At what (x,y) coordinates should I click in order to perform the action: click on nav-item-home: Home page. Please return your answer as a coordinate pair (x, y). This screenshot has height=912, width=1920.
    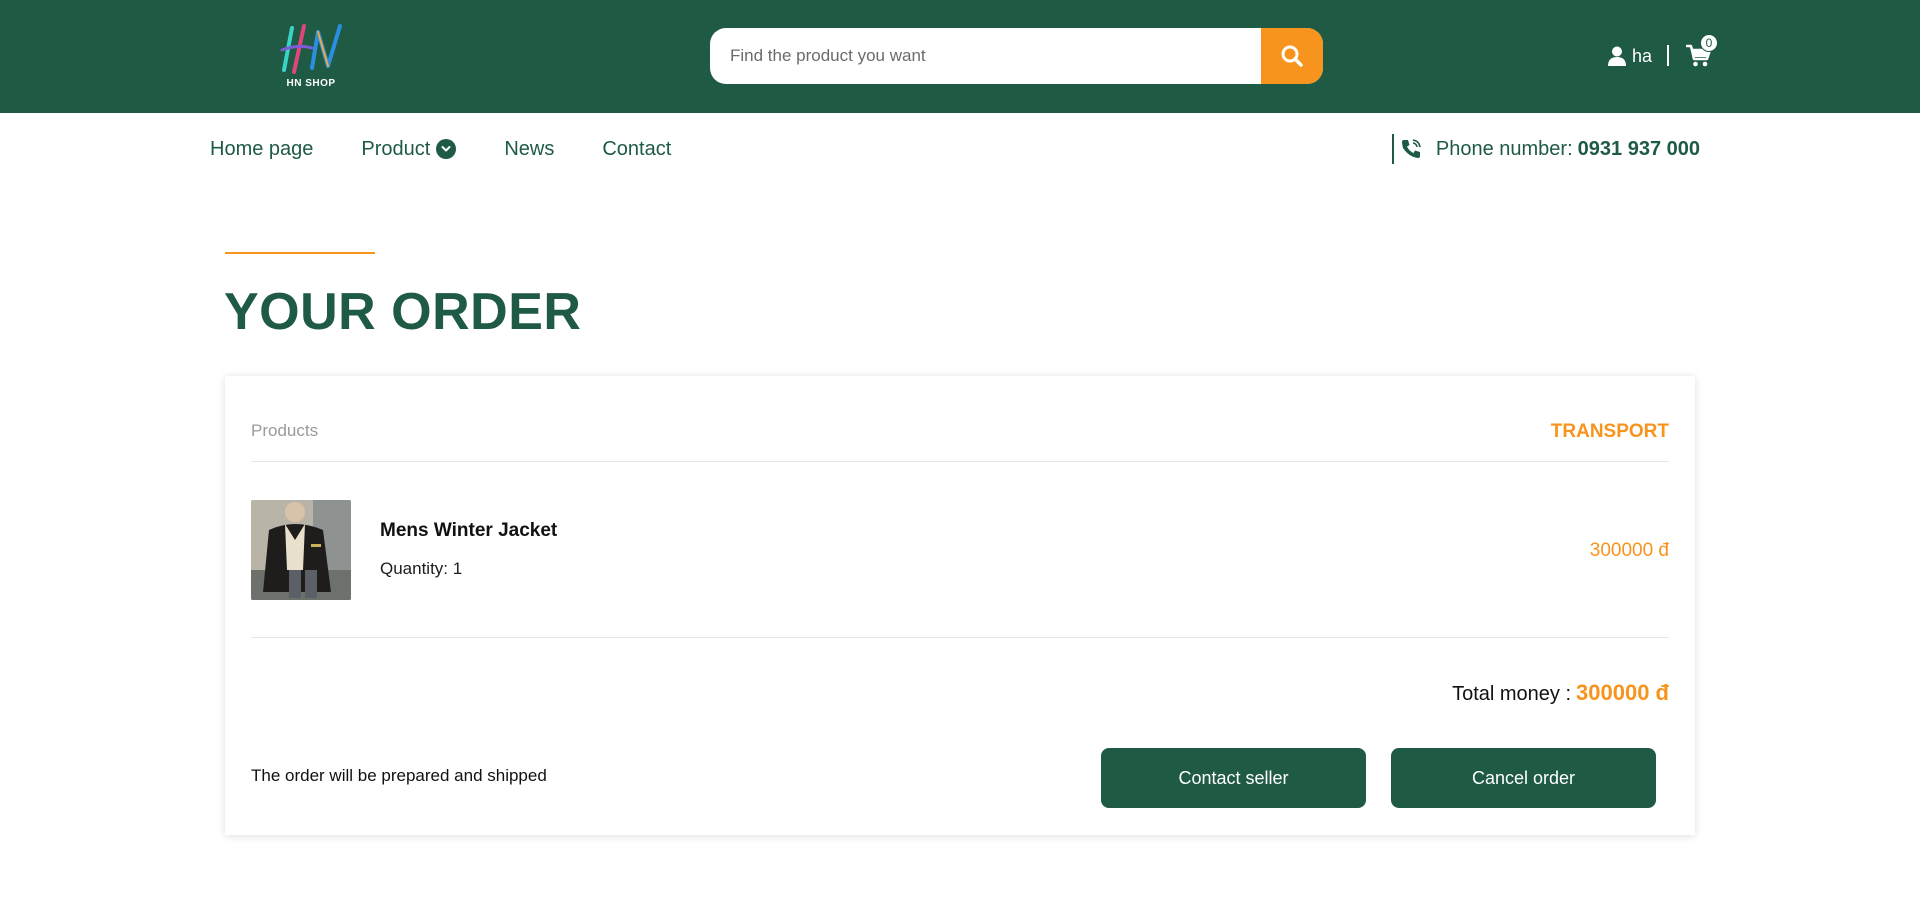
    Looking at the image, I should click on (261, 149).